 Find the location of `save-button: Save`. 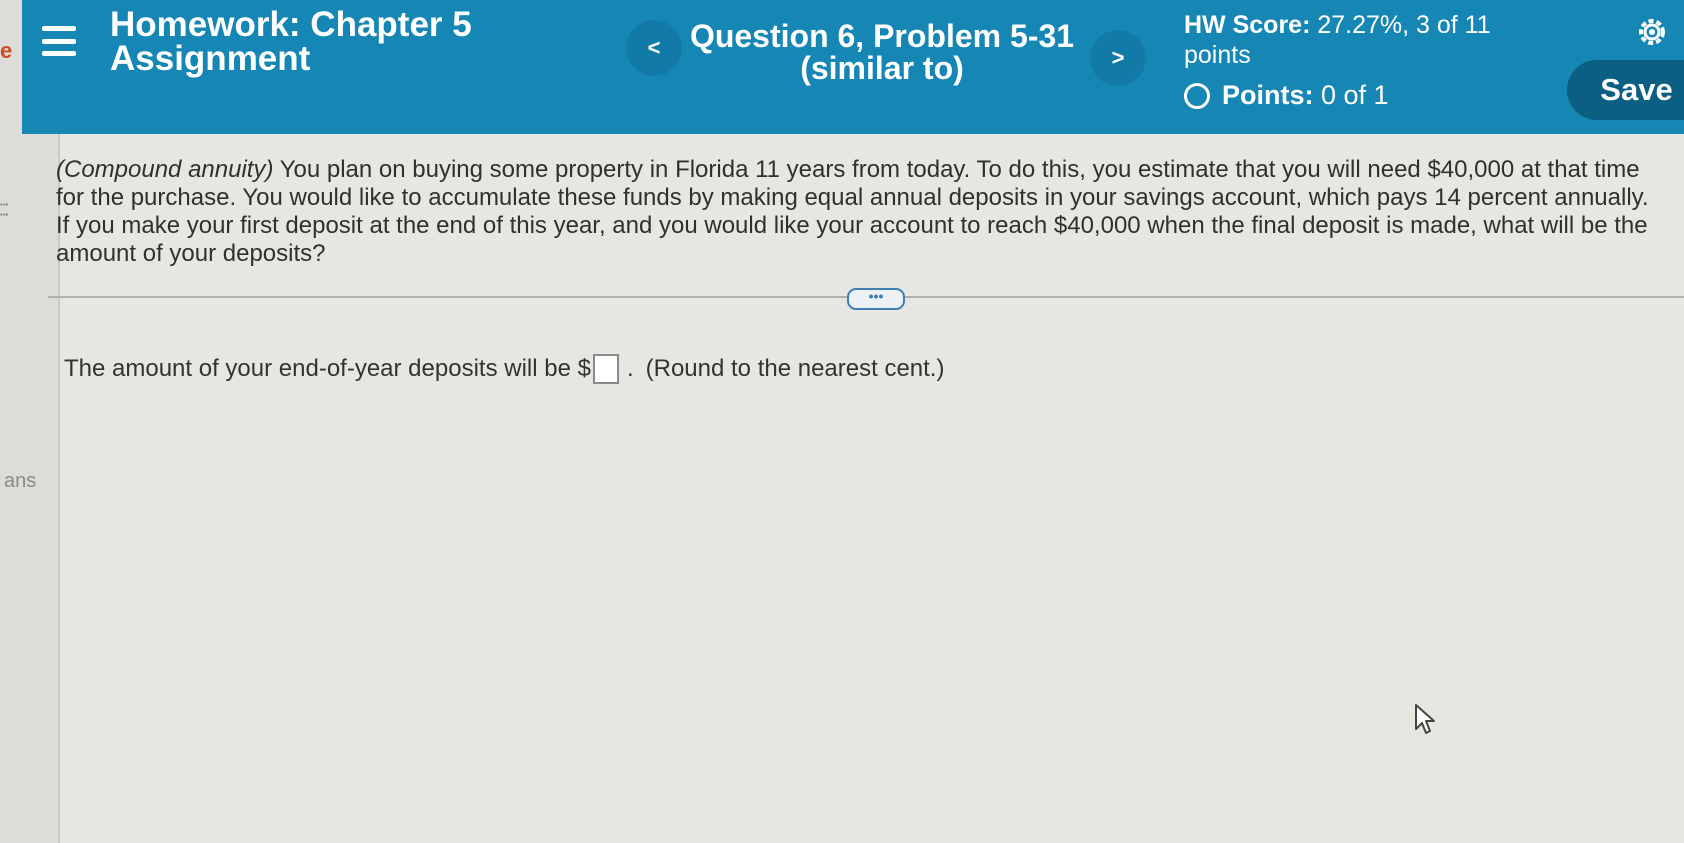

save-button: Save is located at coordinates (1625, 90).